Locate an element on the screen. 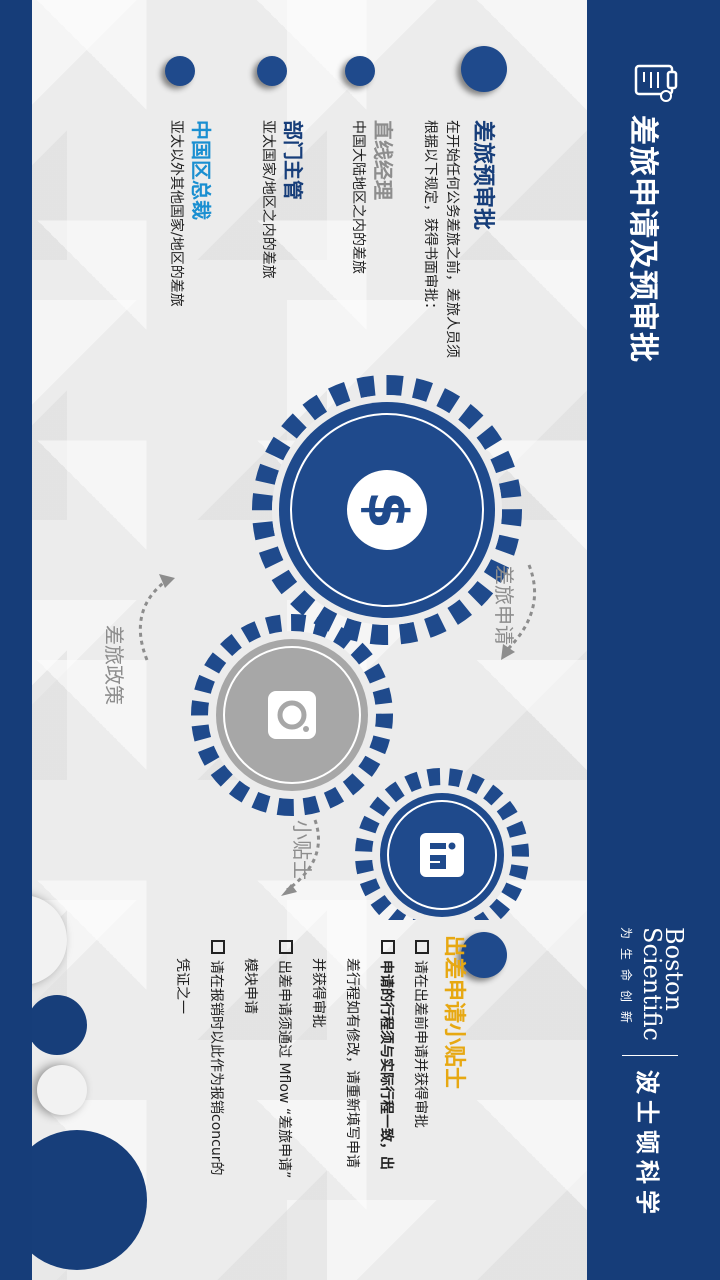 The height and width of the screenshot is (1280, 720). camera-icon is located at coordinates (292, 715).